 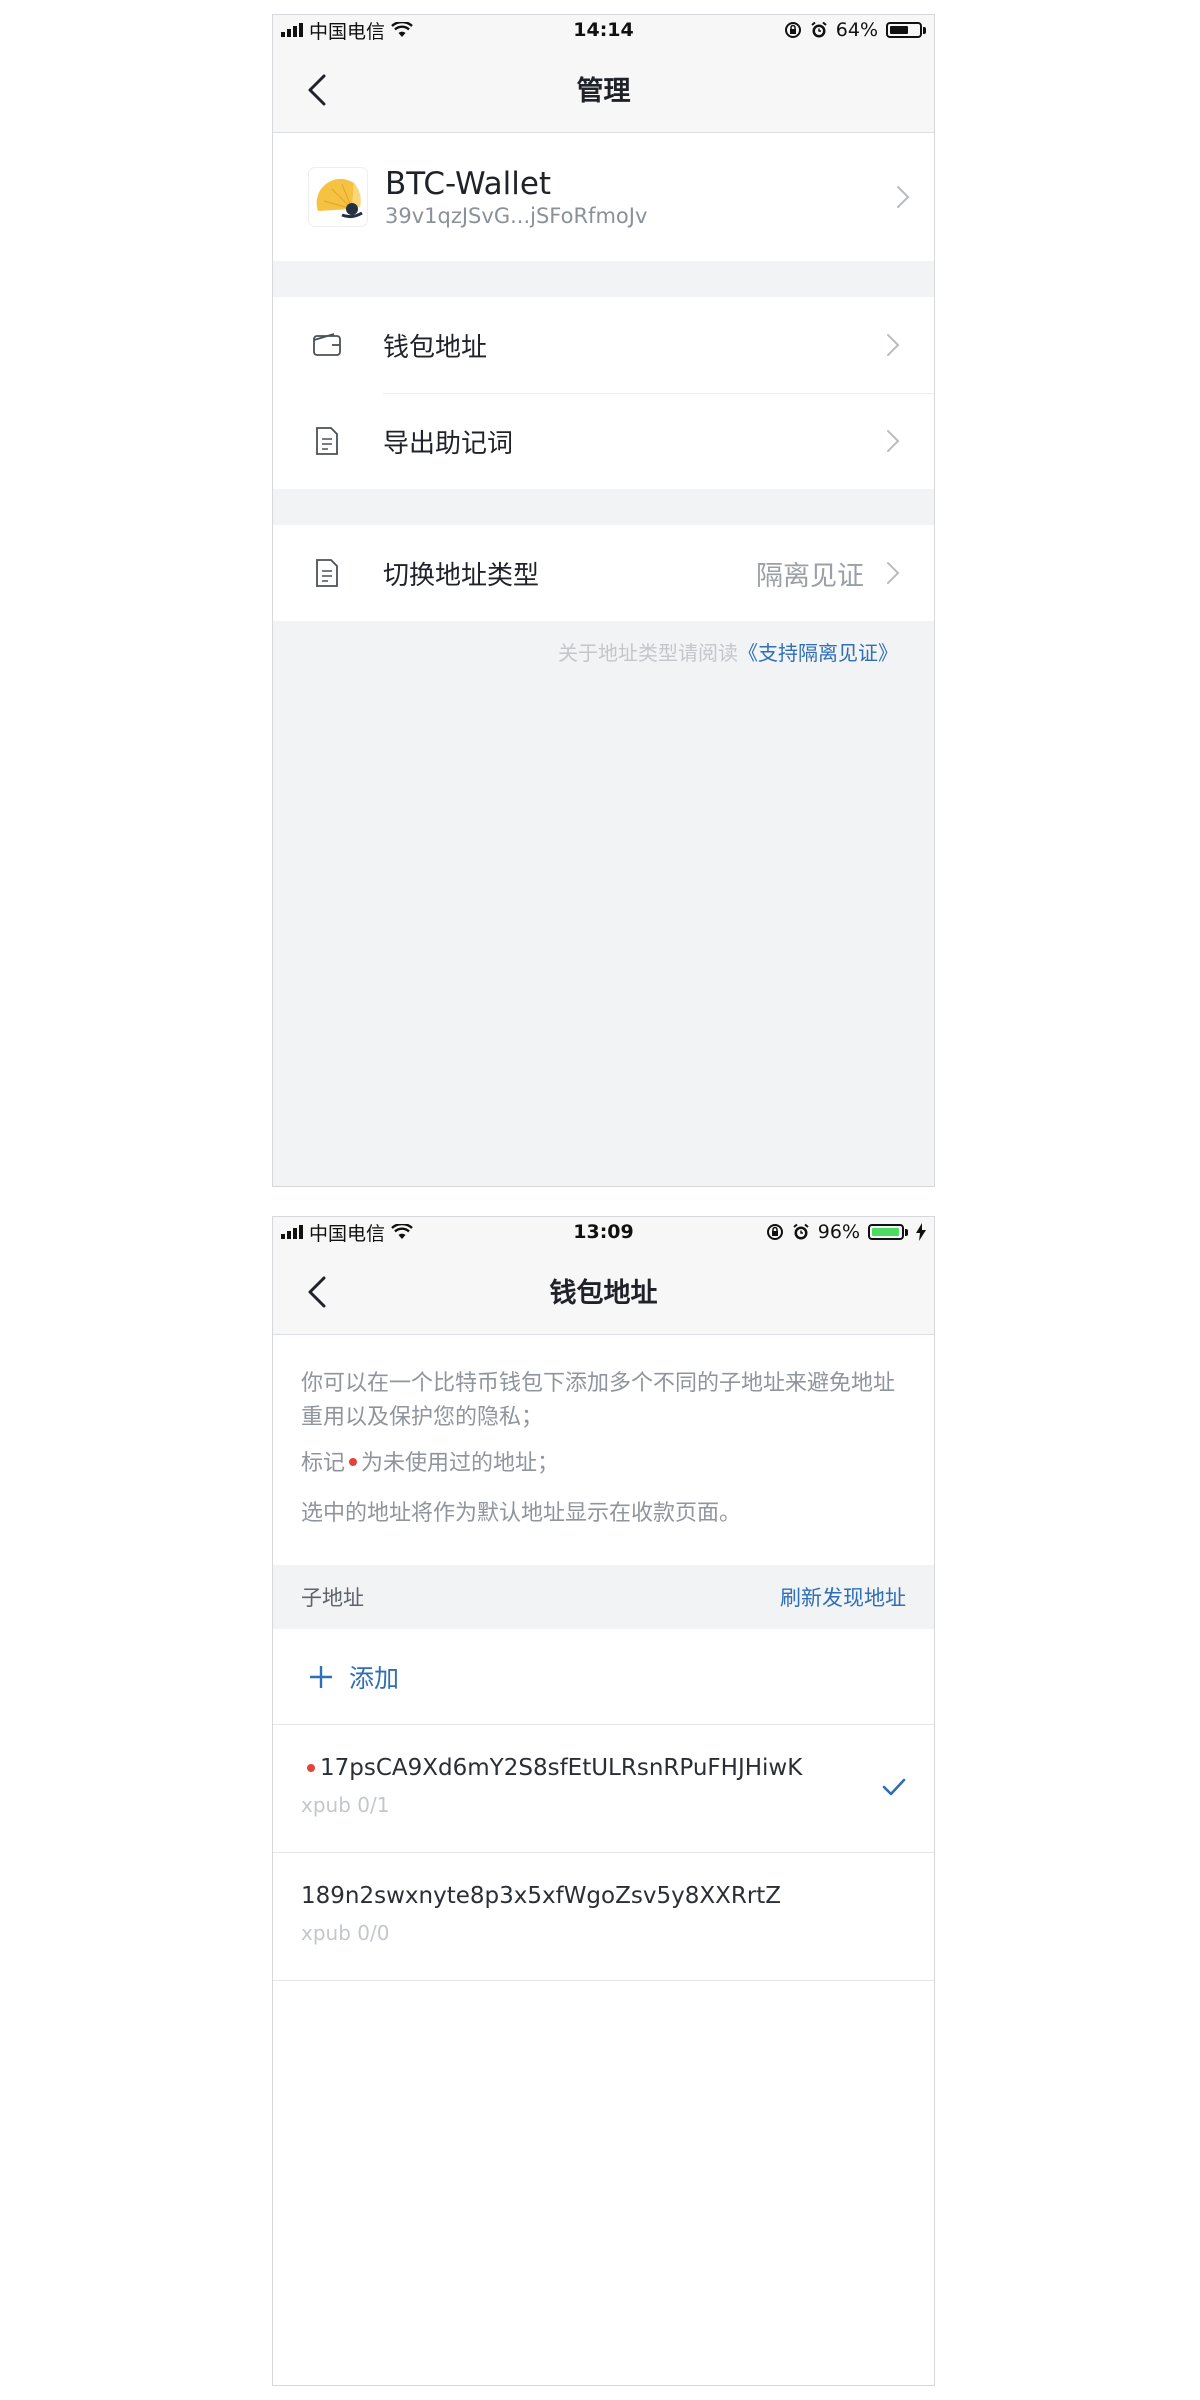 What do you see at coordinates (603, 197) in the screenshot?
I see `wallet-card: BTC-Wallet 39v1qzJSvG...jSFoRfmoJv` at bounding box center [603, 197].